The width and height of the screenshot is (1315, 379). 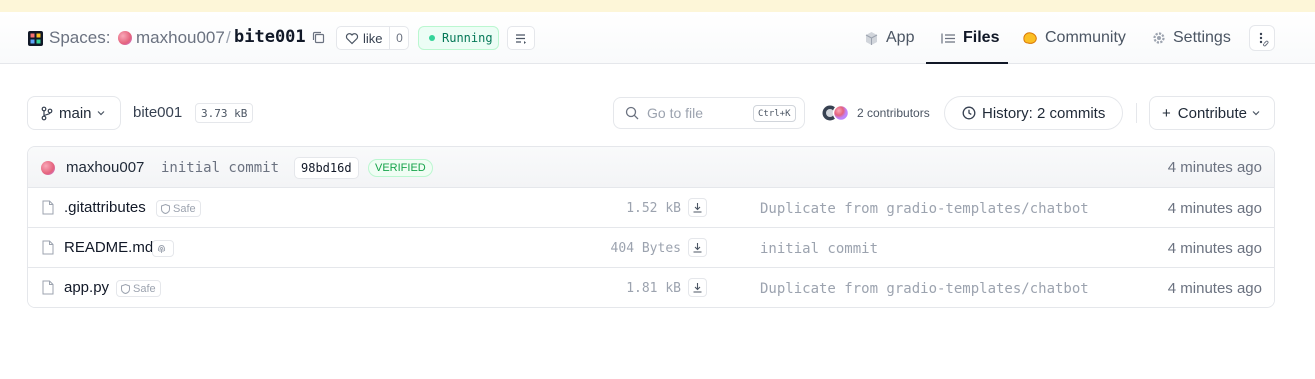 I want to click on commit-time: 4 minutes ago, so click(x=1214, y=167).